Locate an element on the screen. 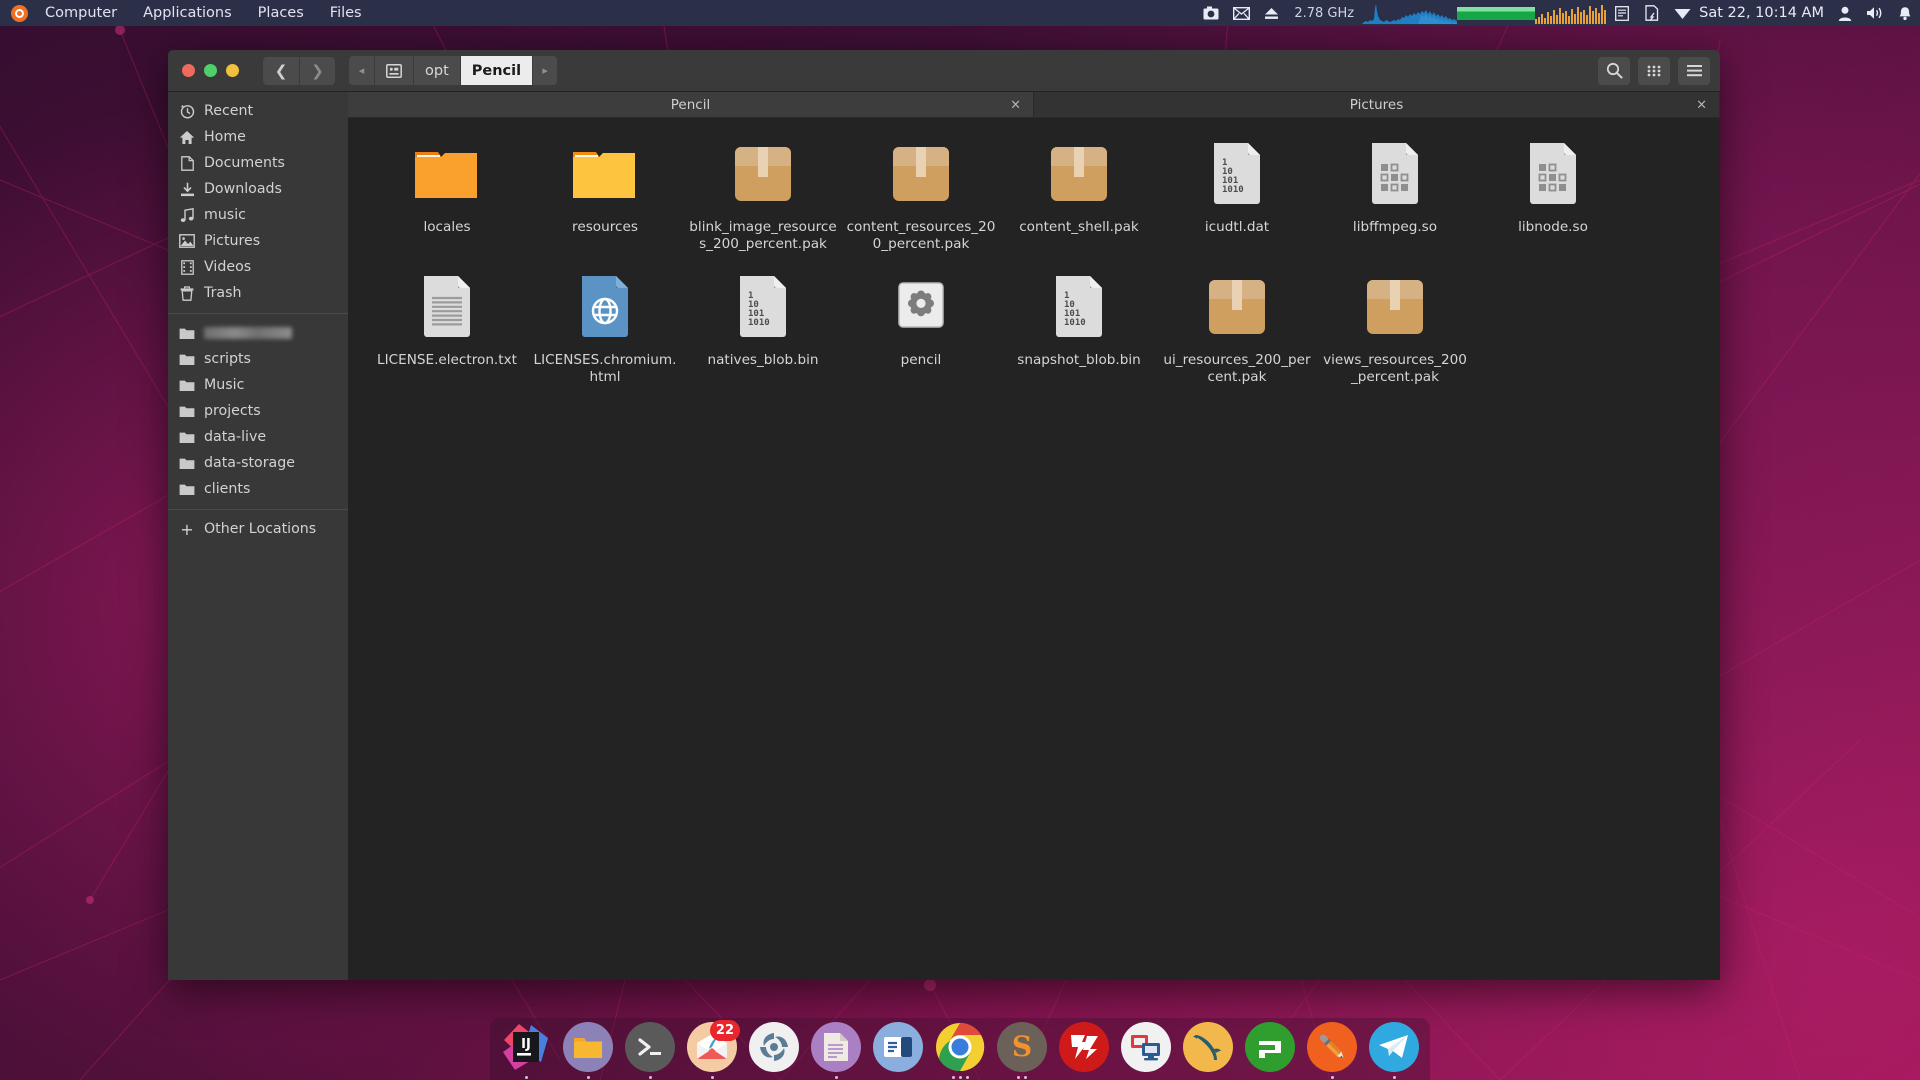  panel-menu-applications: Applications is located at coordinates (187, 13).